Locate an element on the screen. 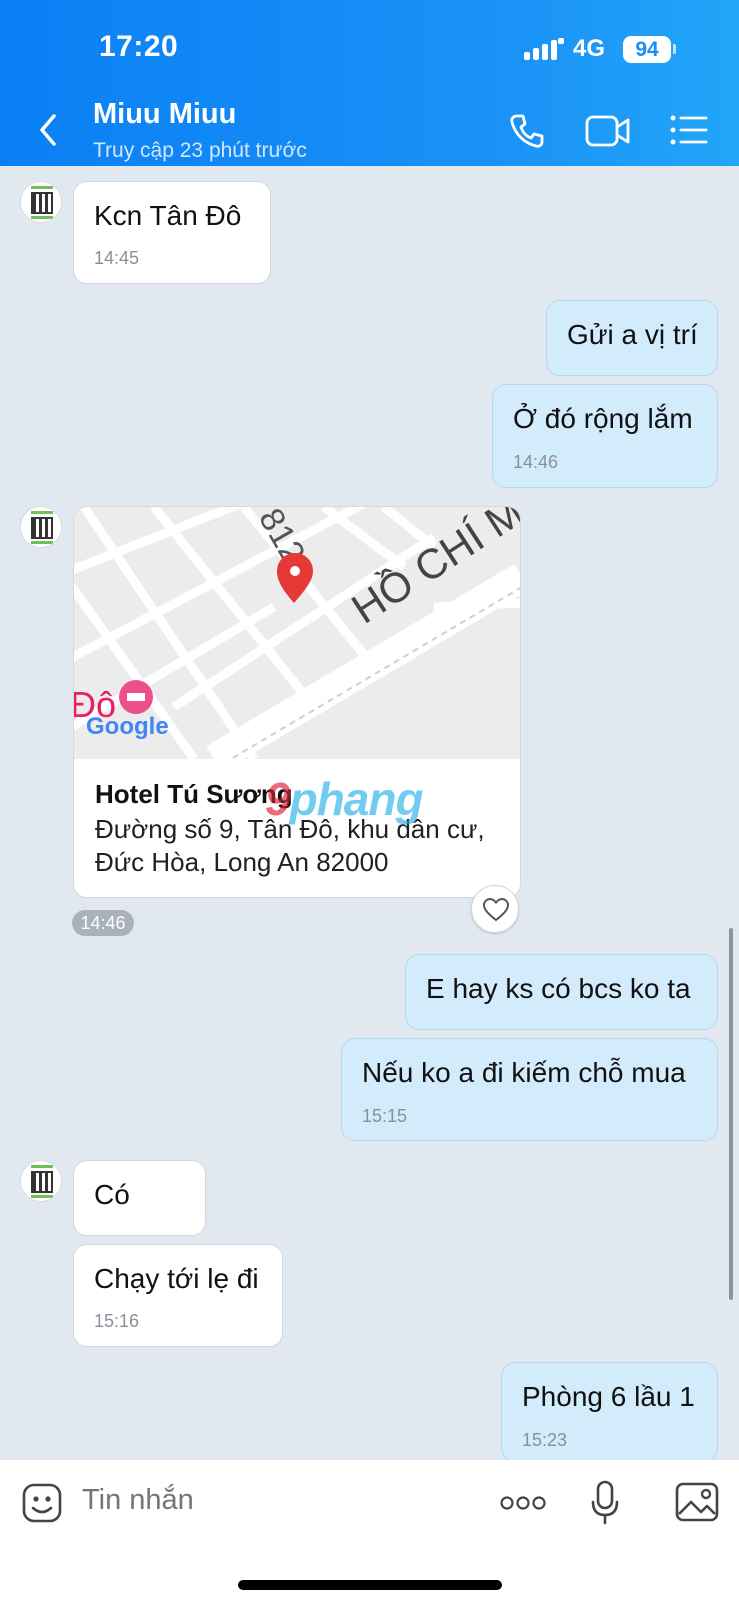 Image resolution: width=739 pixels, height=1600 pixels. back-chevron-icon is located at coordinates (49, 130).